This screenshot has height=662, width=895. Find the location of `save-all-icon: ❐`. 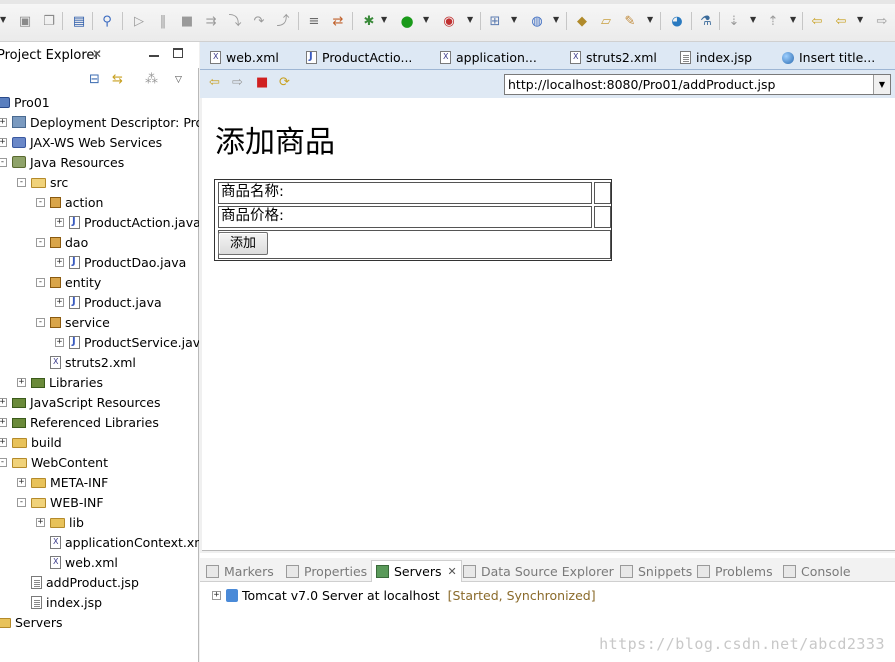

save-all-icon: ❐ is located at coordinates (49, 21).